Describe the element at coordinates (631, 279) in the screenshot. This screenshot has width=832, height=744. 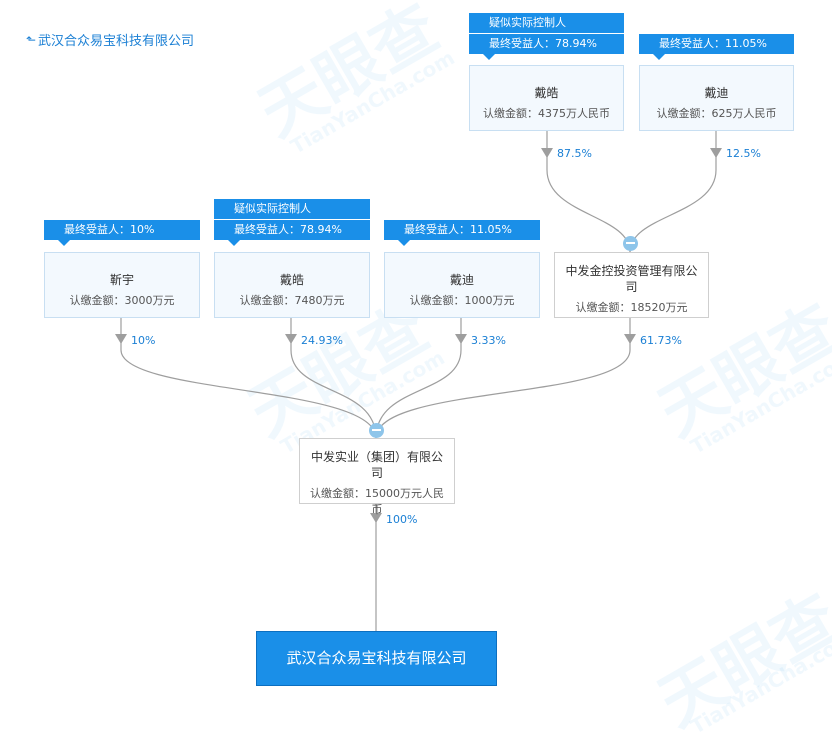
I see `node-name: 中发金控投资管理有限公司` at that location.